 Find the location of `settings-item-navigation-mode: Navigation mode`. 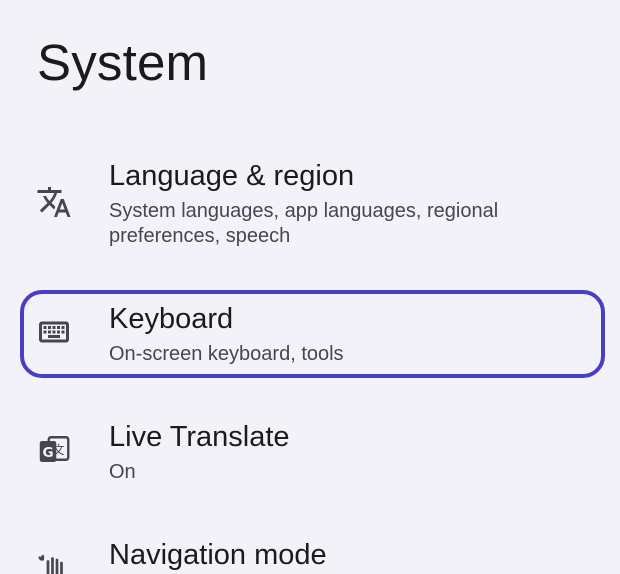

settings-item-navigation-mode: Navigation mode is located at coordinates (310, 552).